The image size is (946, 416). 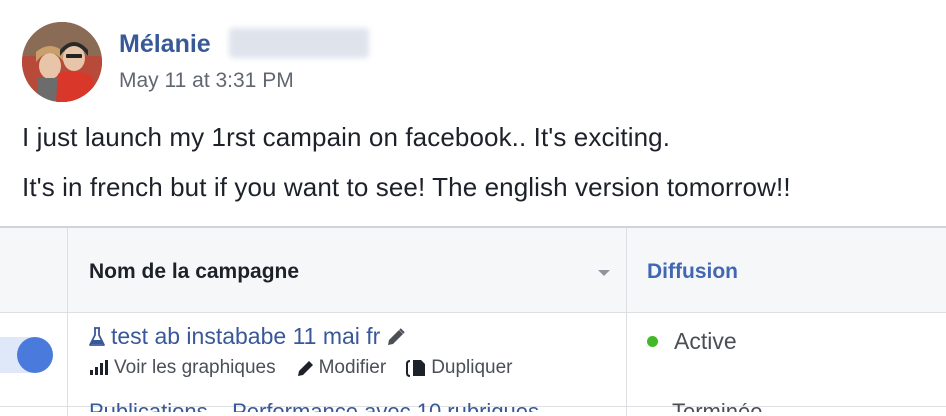 I want to click on table-row-campaign-name: test ab instababe 11 mai fr, so click(x=247, y=336).